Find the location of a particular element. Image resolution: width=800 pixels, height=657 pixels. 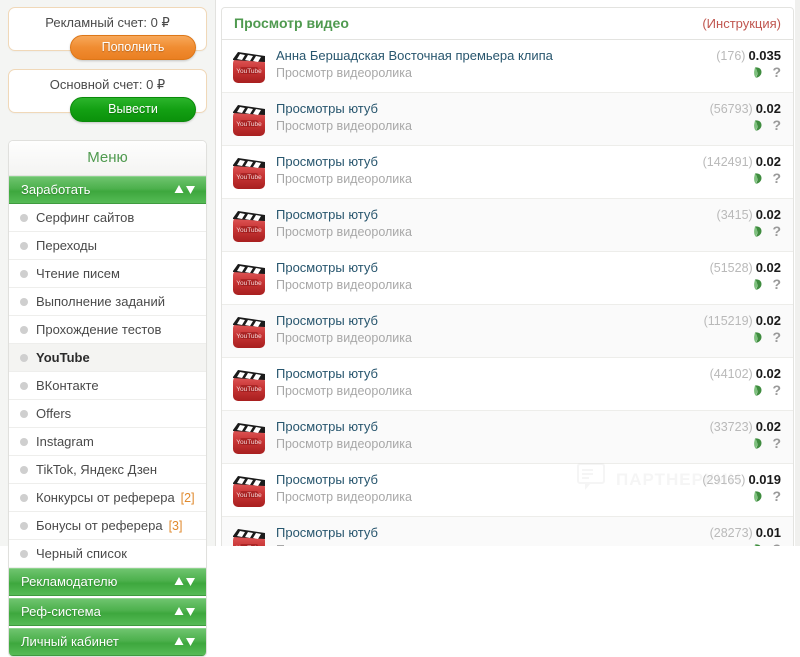

task-price: 0.035 is located at coordinates (764, 55).